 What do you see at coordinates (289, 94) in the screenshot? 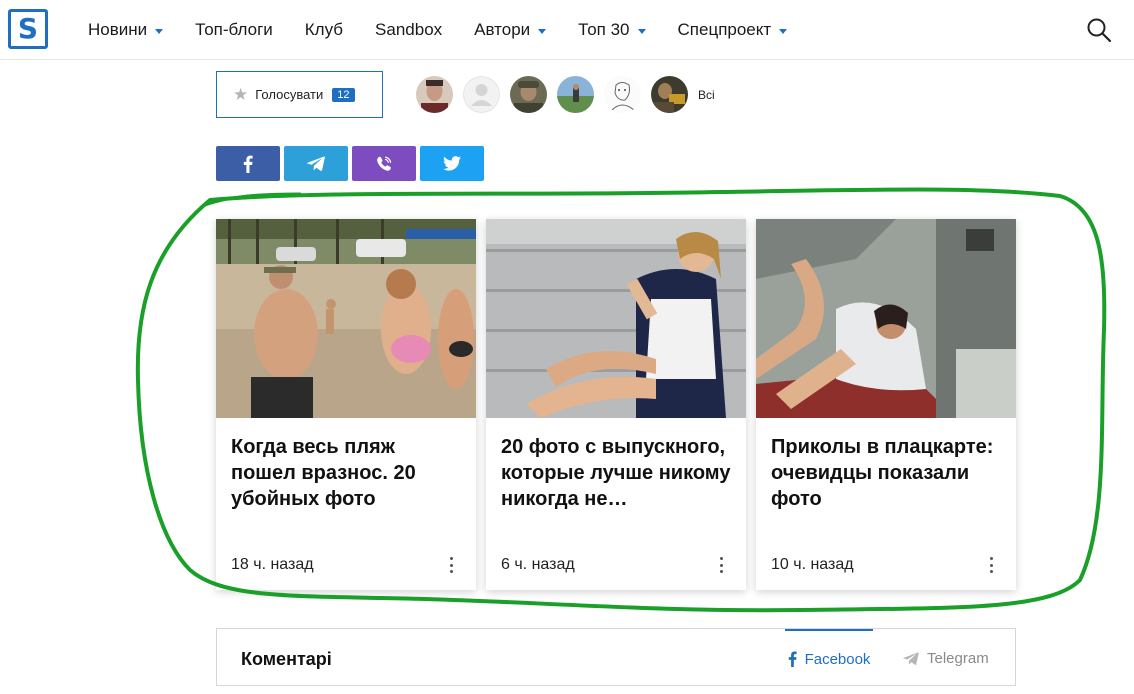
I see `vote-label: Голосувати` at bounding box center [289, 94].